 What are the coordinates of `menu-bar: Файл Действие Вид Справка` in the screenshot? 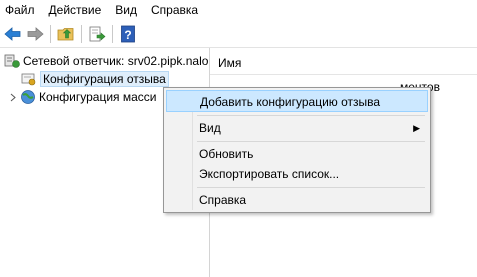 It's located at (238, 10).